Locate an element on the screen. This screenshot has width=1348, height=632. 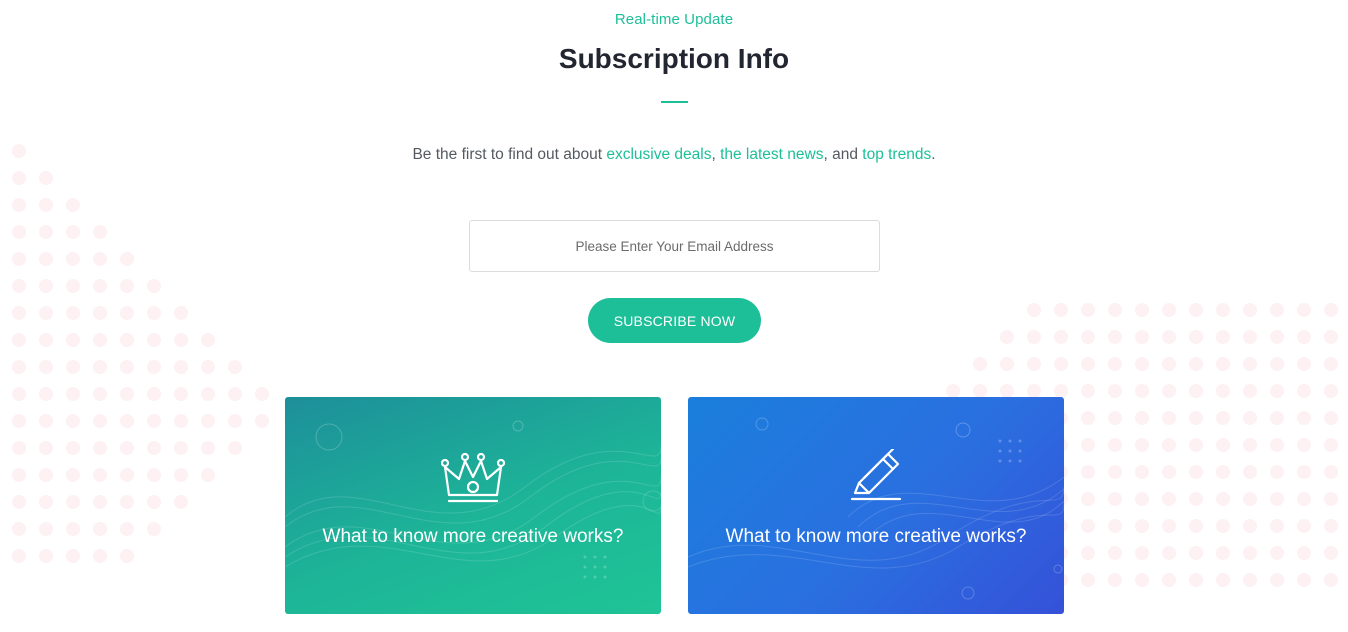
crown-icon is located at coordinates (473, 477).